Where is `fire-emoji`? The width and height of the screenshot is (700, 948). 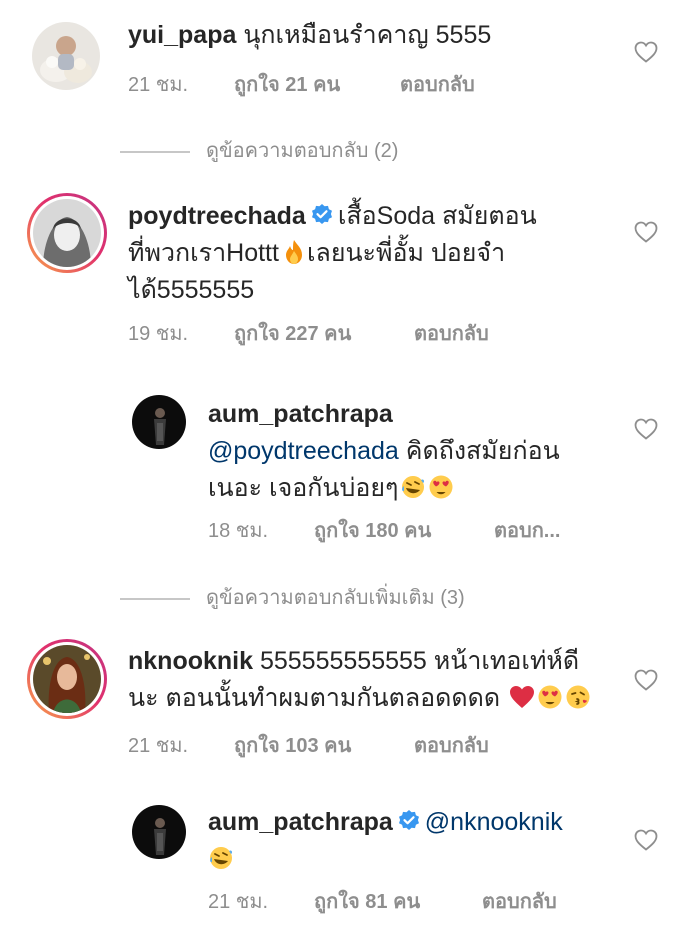 fire-emoji is located at coordinates (293, 252).